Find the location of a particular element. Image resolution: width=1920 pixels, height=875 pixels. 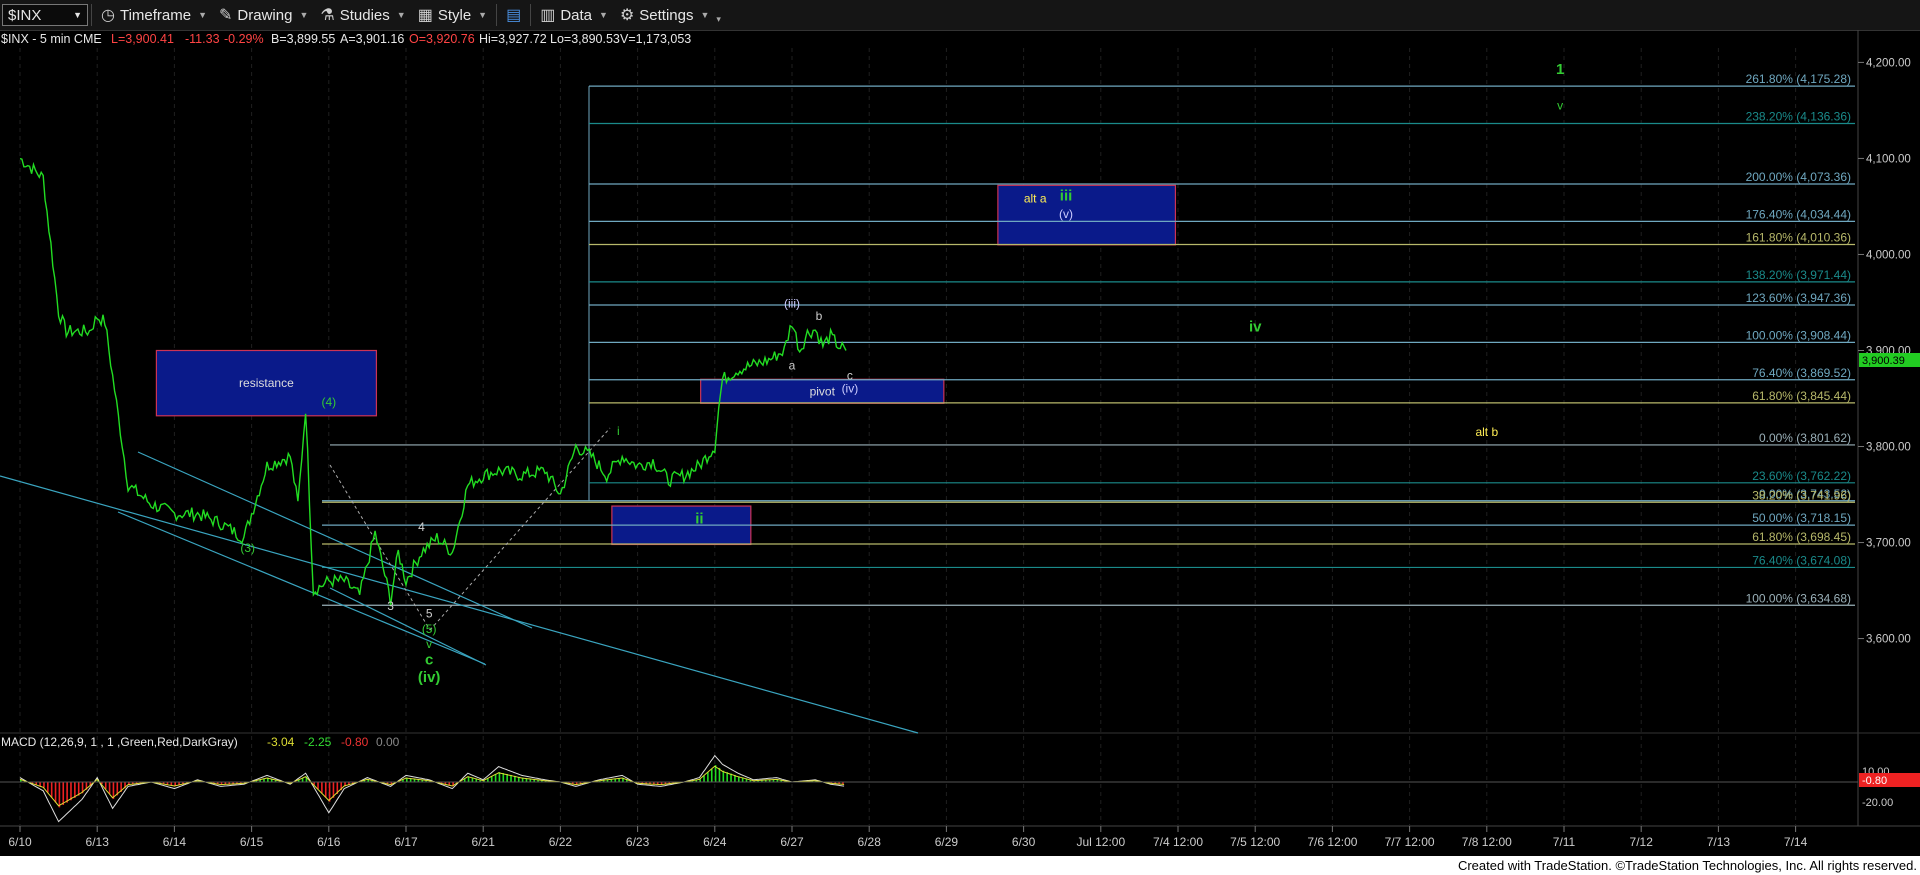

wave-label: iv is located at coordinates (1255, 326).